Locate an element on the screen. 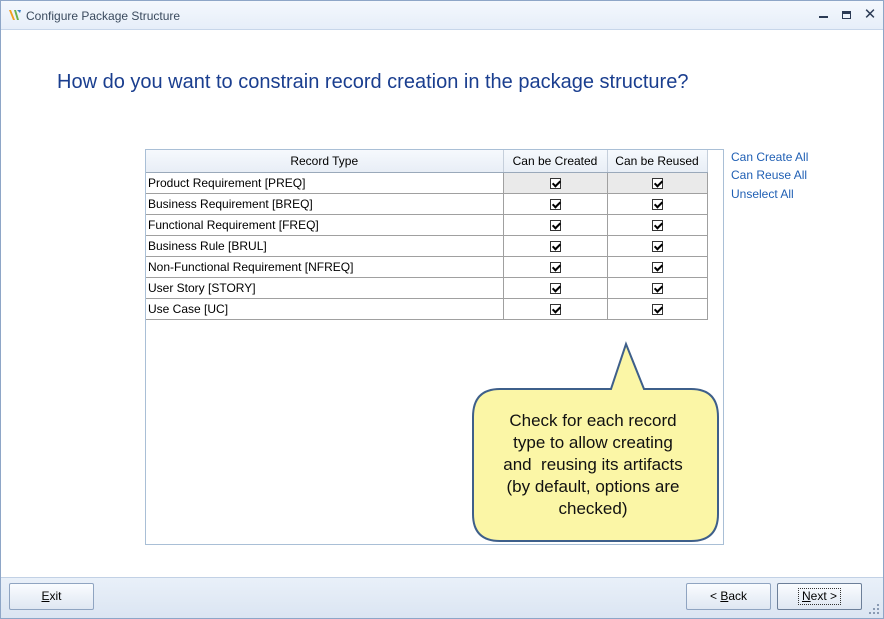 This screenshot has height=619, width=884. column-header-record-type: Record Type is located at coordinates (325, 161).